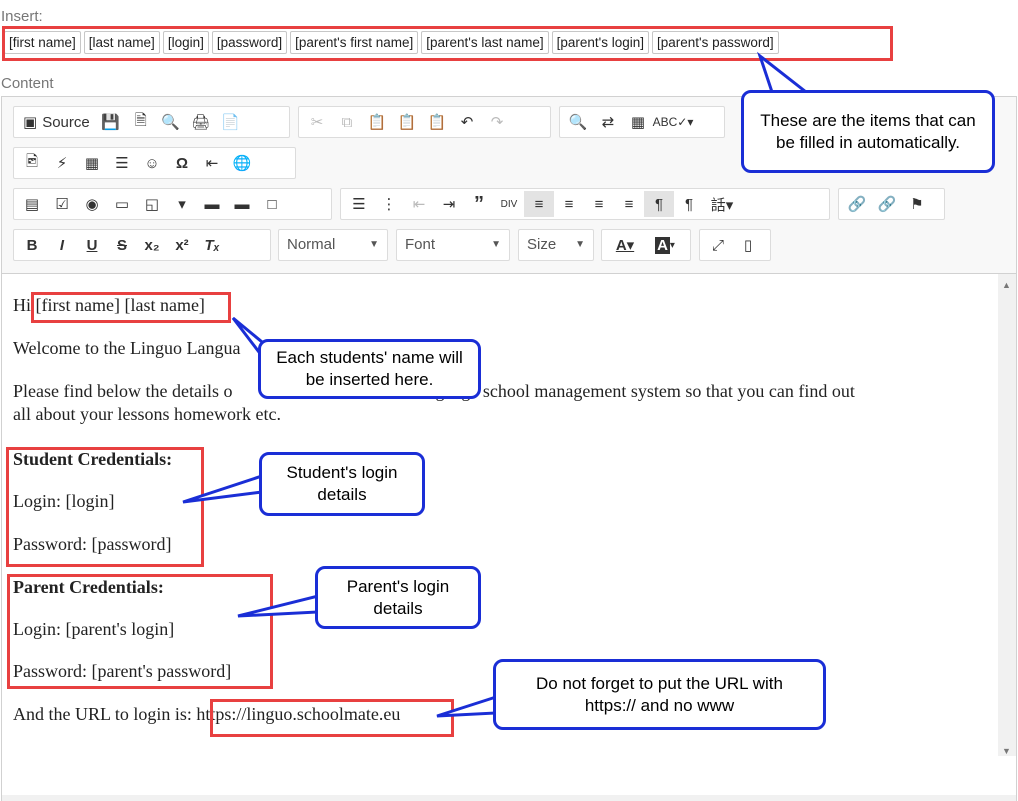 The image size is (1018, 801). I want to click on parent-pointer, so click(278, 606).